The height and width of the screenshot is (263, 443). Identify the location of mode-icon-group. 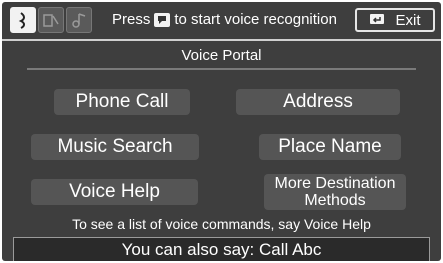
(52, 20).